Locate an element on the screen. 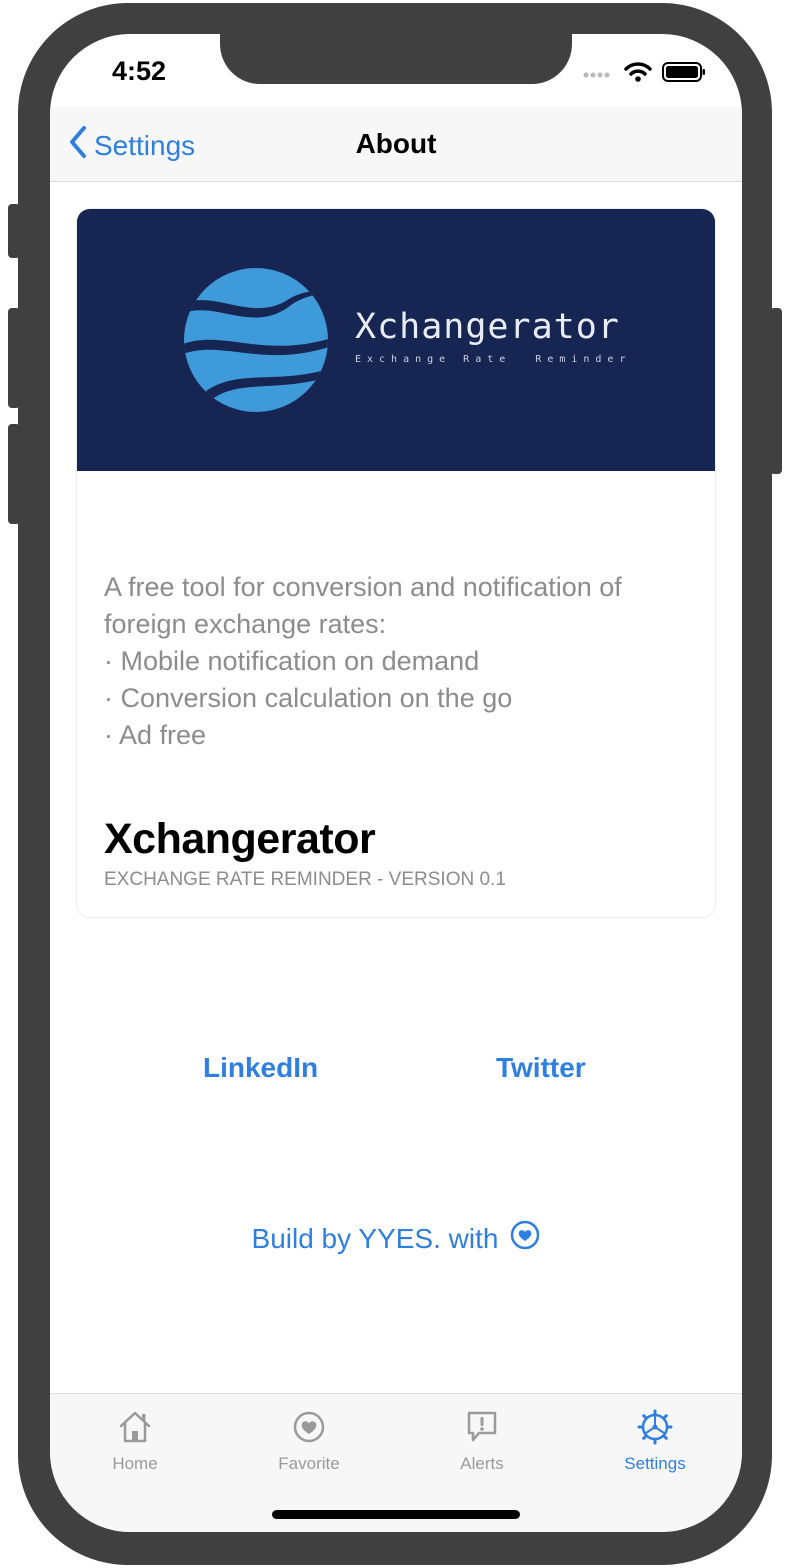  description-bullet: · Conversion calculation on the go is located at coordinates (308, 698).